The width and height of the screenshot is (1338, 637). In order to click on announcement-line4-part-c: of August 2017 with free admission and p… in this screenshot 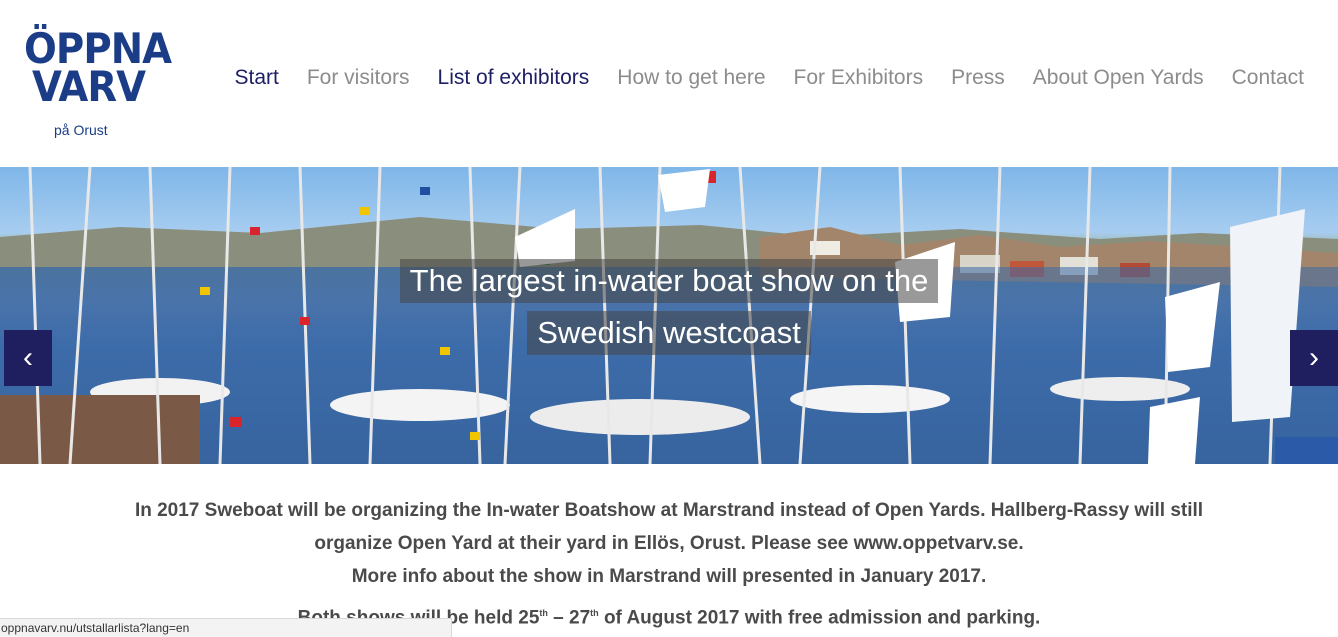, I will do `click(819, 618)`.